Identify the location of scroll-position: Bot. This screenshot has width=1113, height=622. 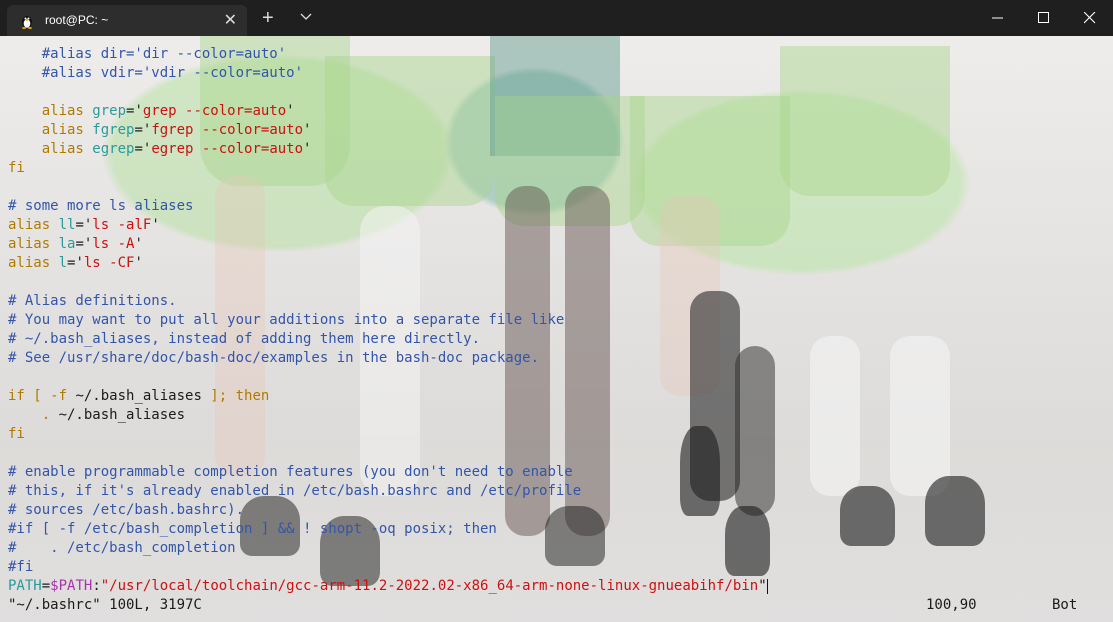
(1065, 605).